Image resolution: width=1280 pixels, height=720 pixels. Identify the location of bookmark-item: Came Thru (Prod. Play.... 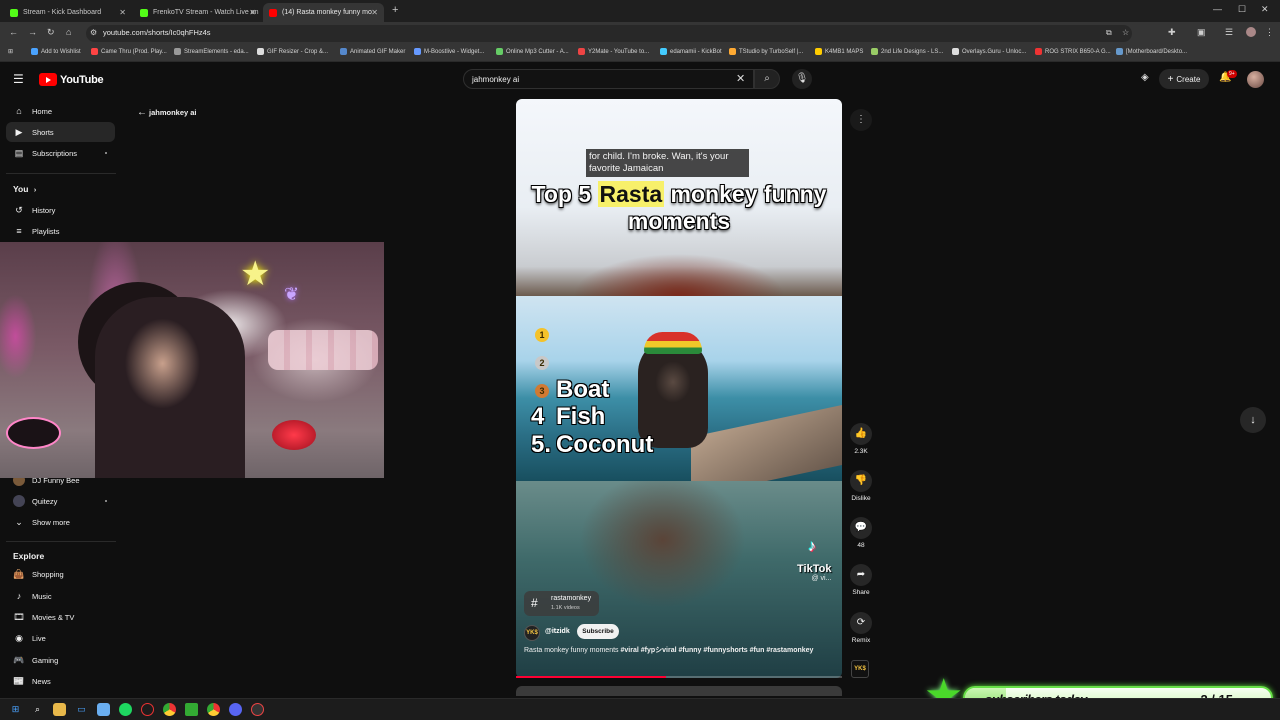
(129, 51).